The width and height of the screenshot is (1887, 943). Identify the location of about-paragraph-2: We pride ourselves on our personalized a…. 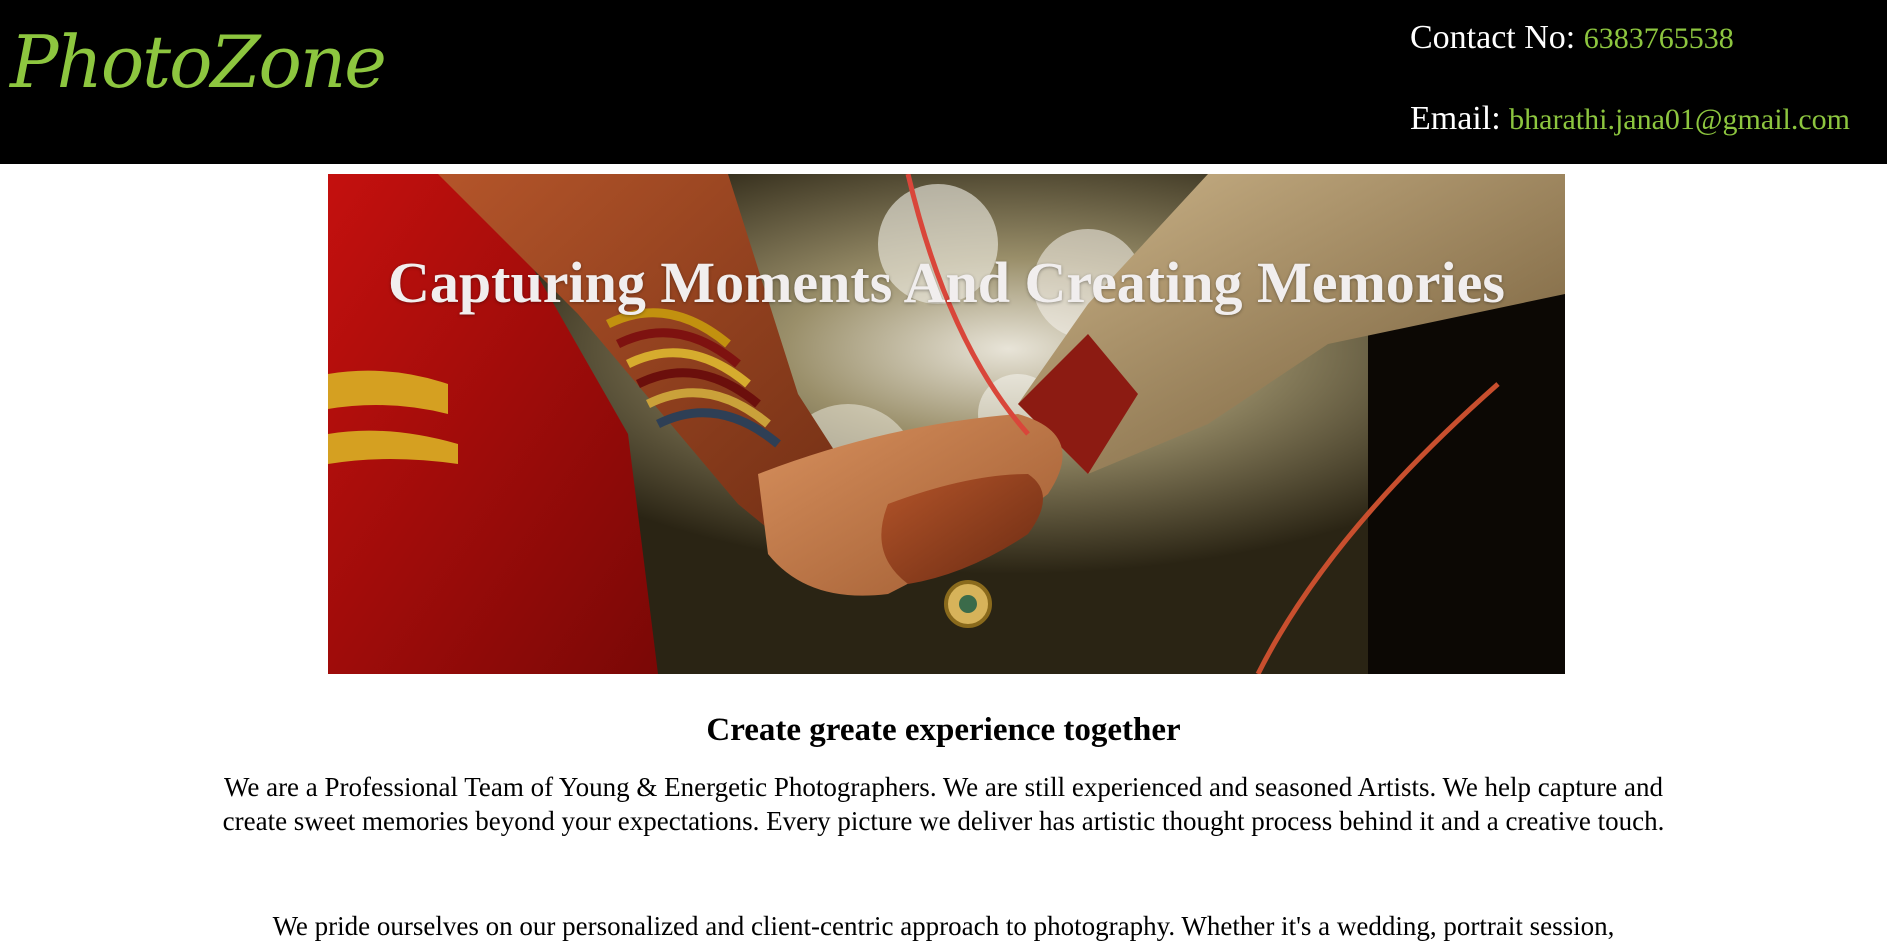
(943, 926).